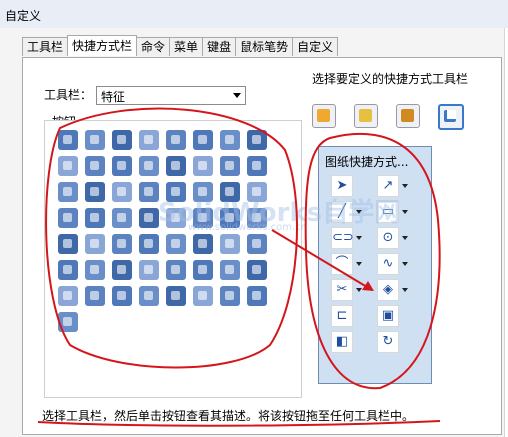 The width and height of the screenshot is (508, 437). I want to click on center-of-mass-icon, so click(257, 244).